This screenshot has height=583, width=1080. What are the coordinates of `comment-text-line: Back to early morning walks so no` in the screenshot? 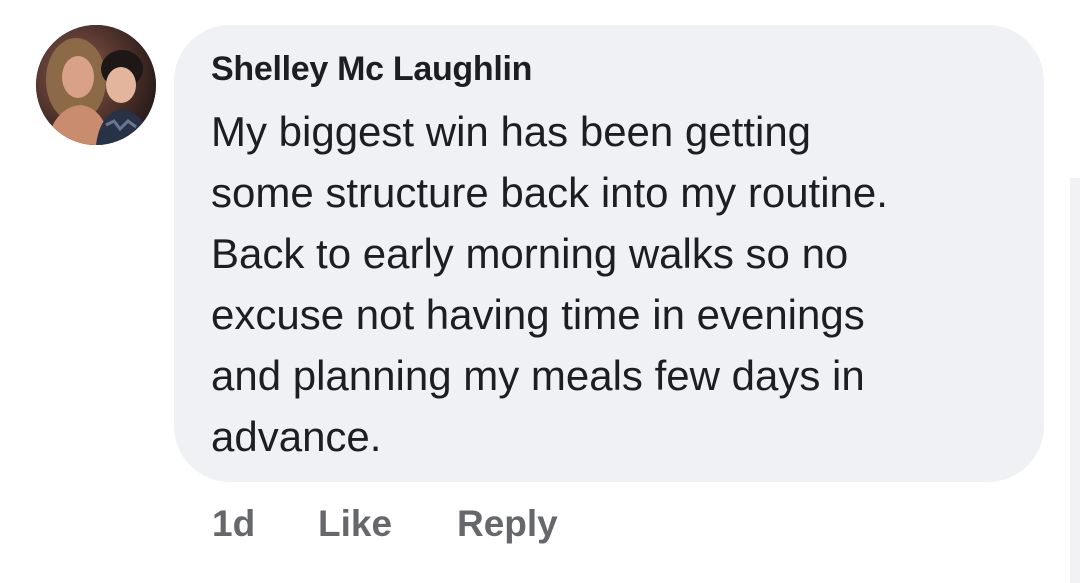 It's located at (530, 253).